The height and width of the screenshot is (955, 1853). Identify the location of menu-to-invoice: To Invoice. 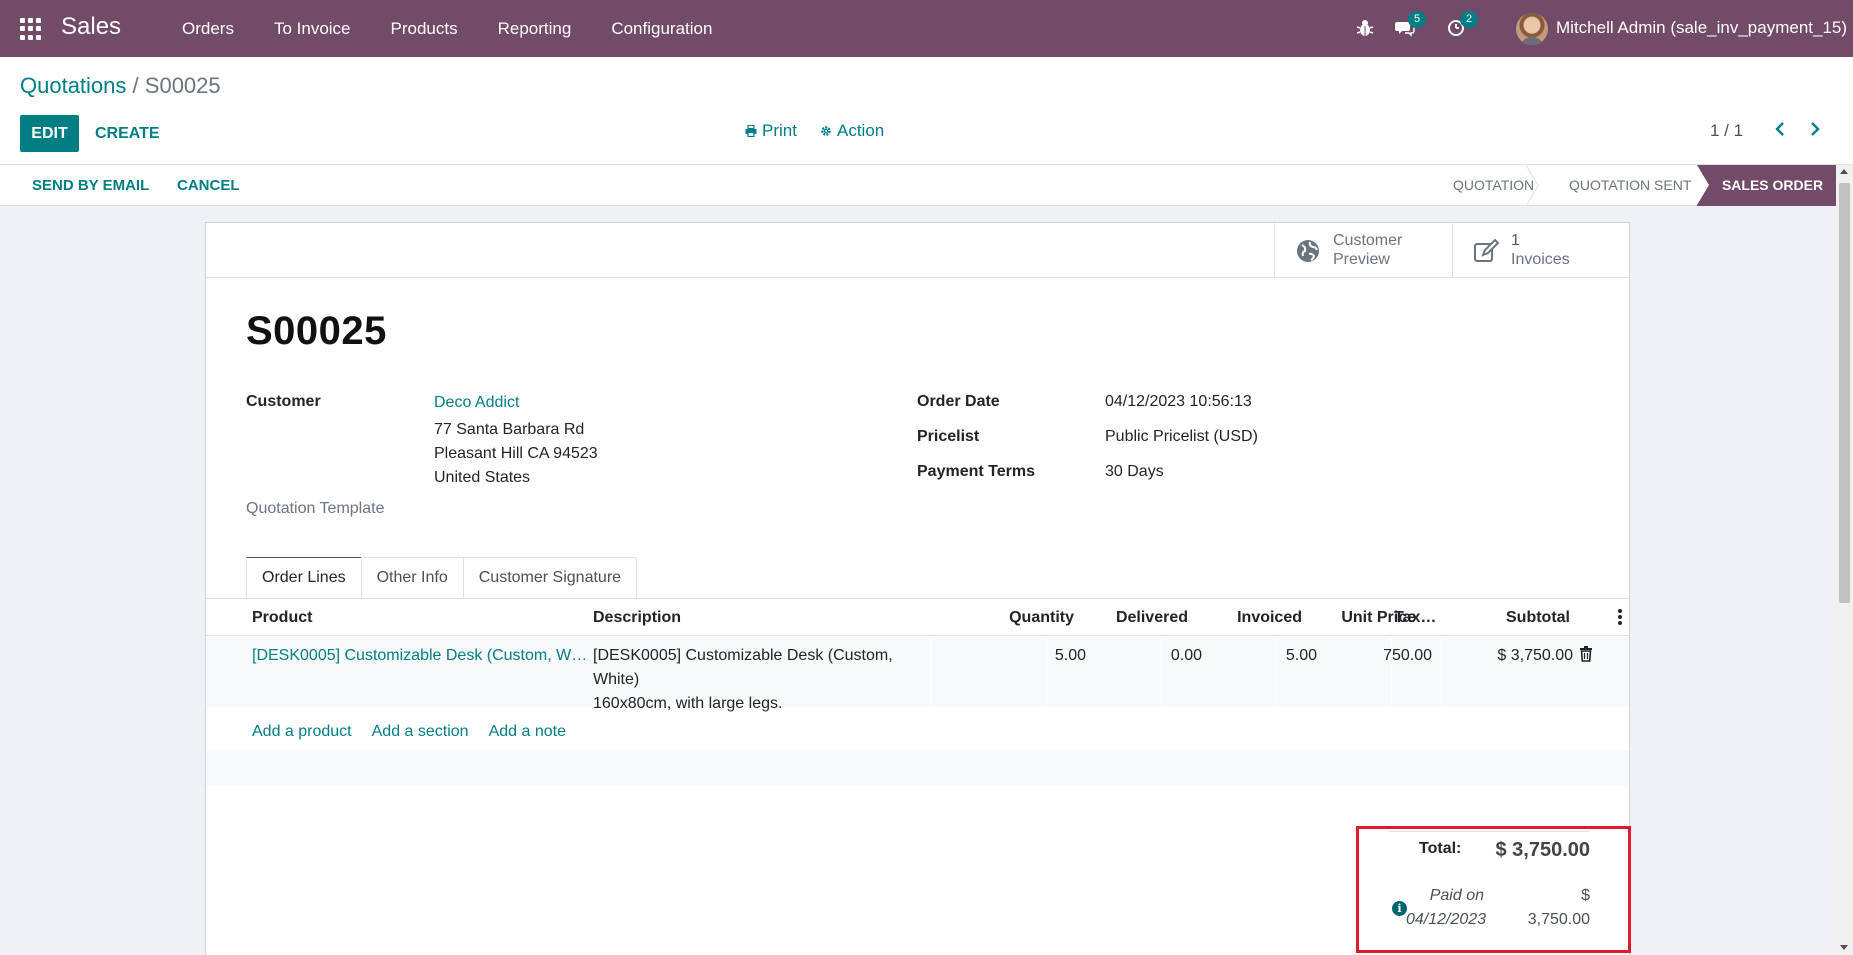
(312, 28).